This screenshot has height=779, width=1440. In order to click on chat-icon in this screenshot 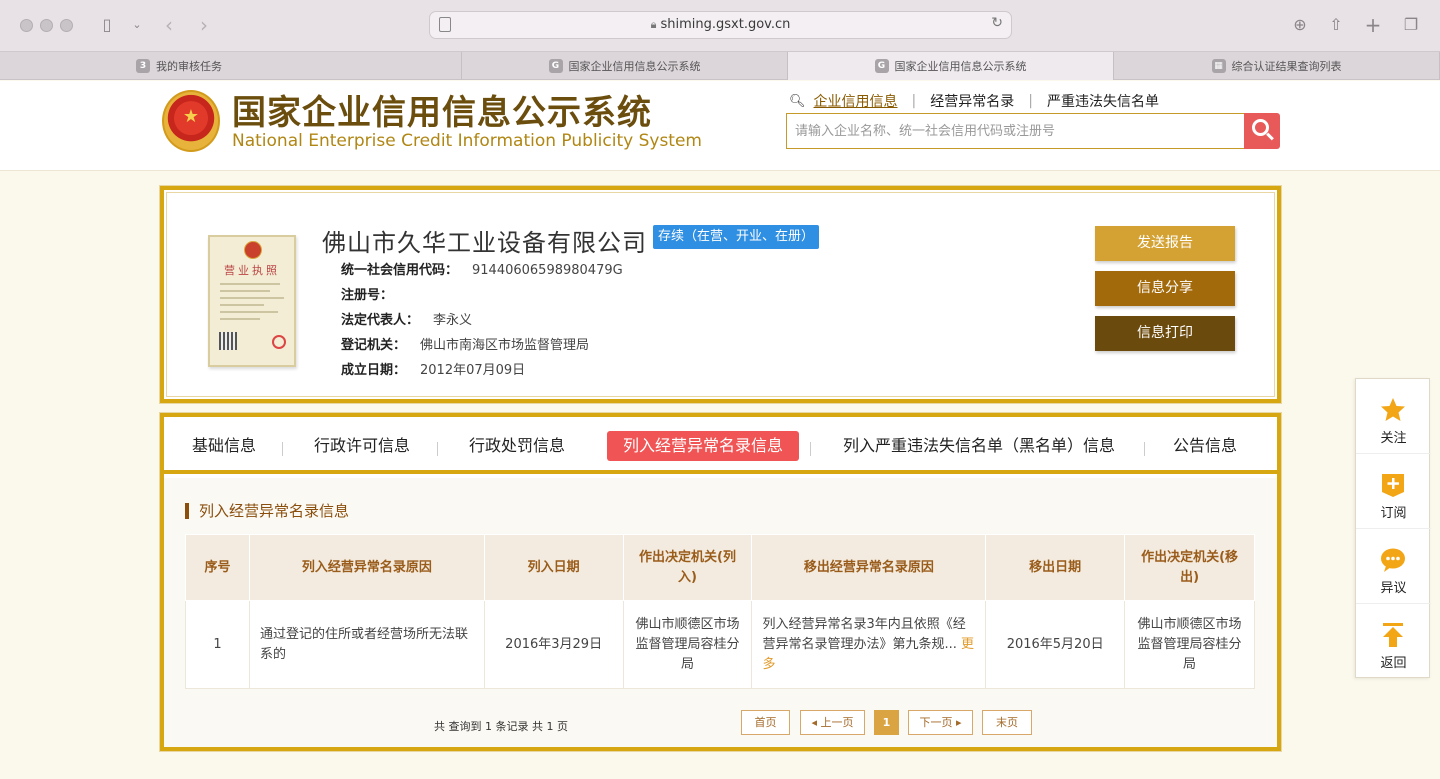, I will do `click(1393, 560)`.